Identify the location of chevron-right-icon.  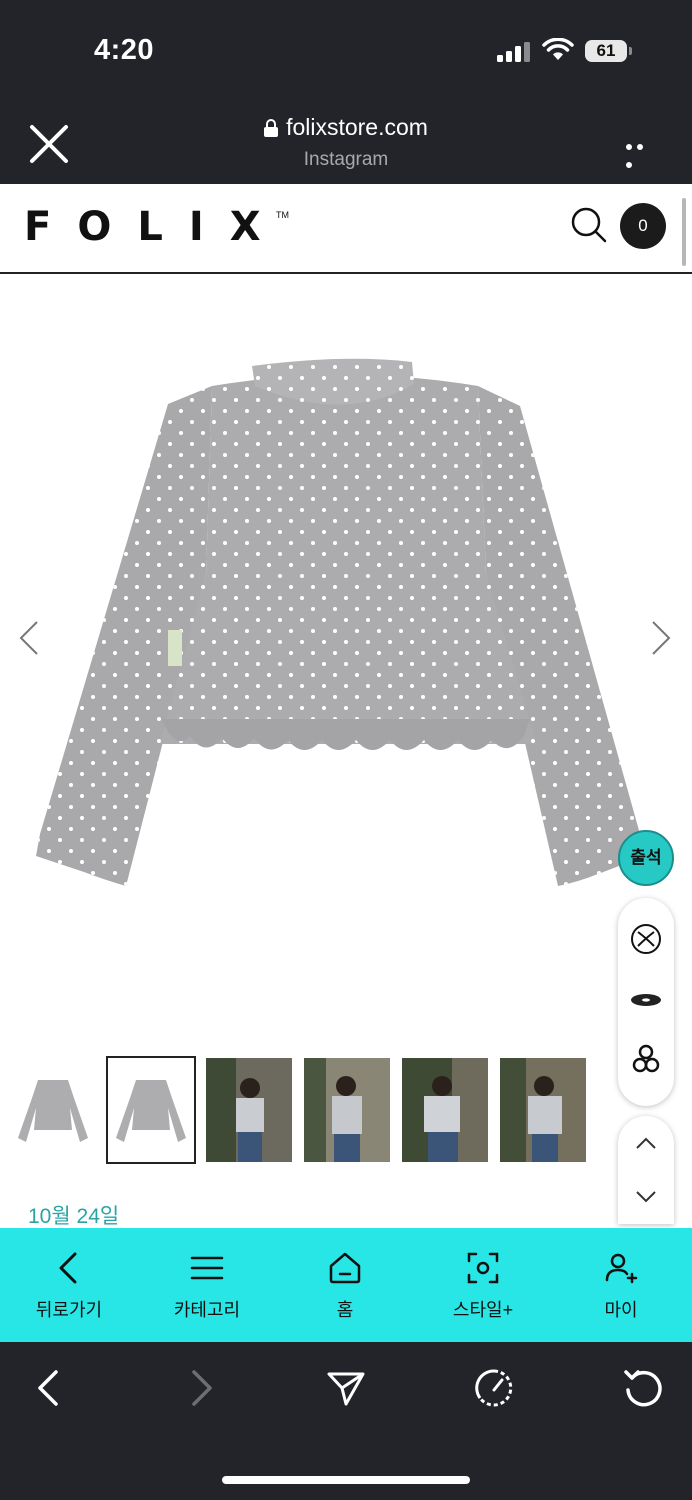
(661, 638).